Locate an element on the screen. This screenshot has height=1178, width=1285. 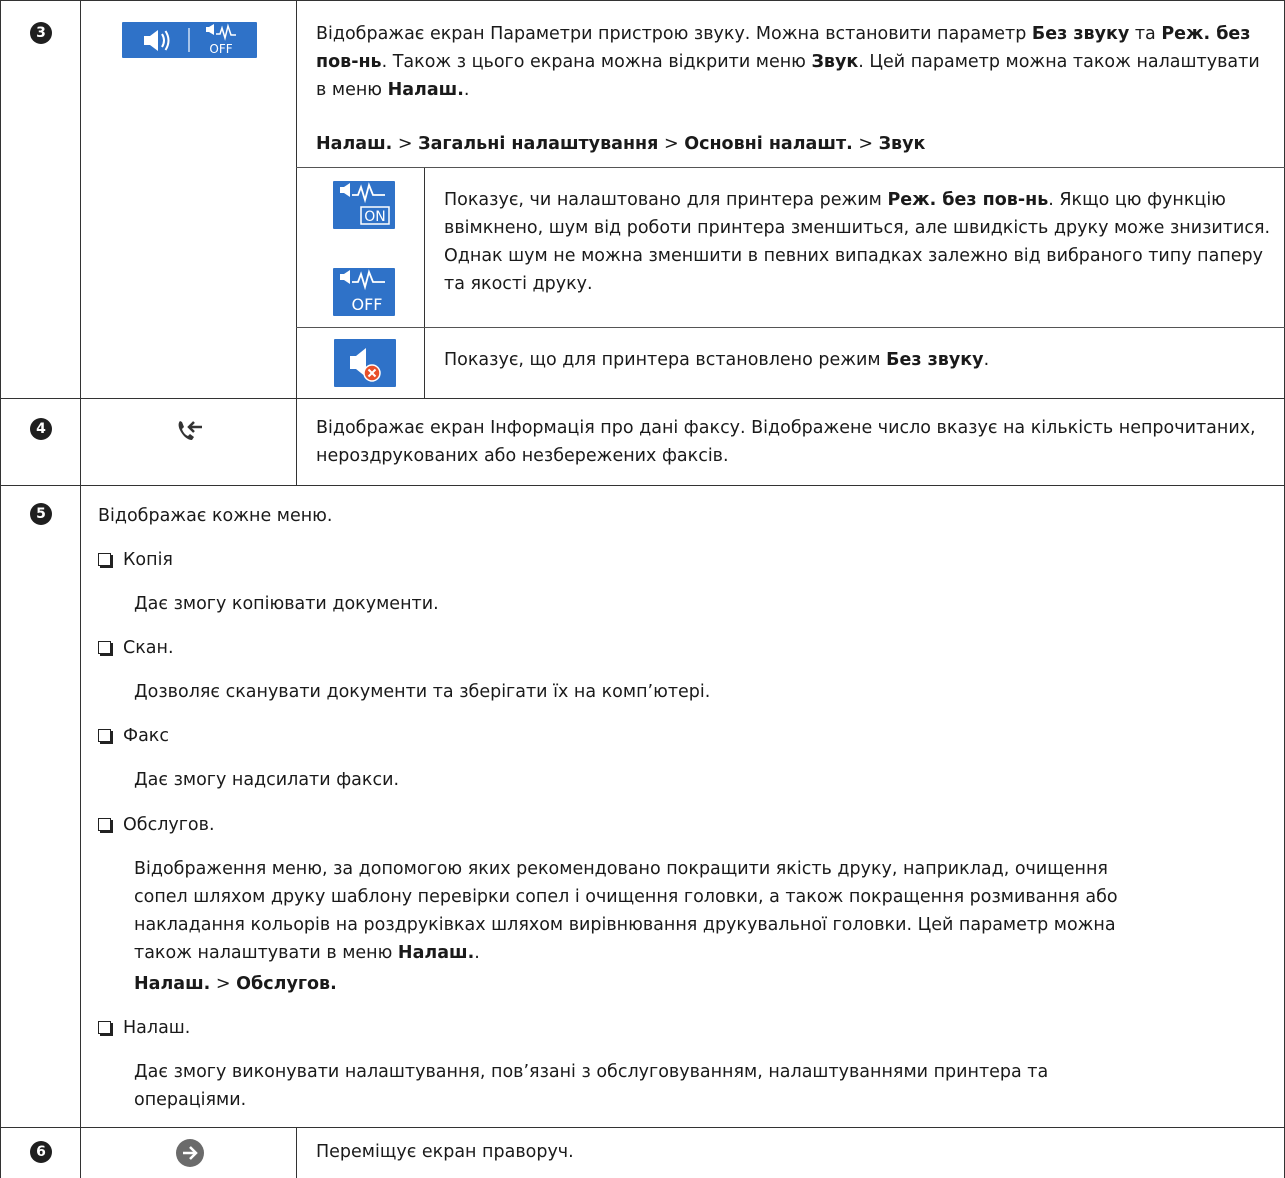
menu-item-label: Налаш. is located at coordinates (157, 1028).